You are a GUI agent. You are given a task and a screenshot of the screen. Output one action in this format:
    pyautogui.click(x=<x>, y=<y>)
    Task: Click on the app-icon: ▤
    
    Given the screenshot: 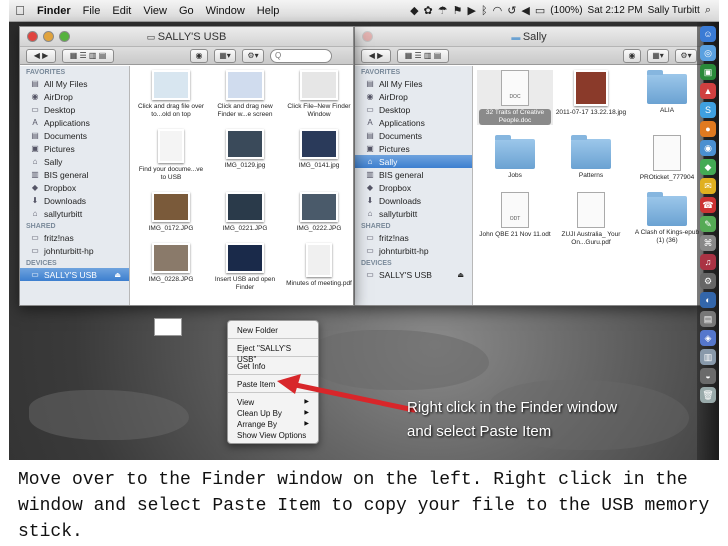 What is the action you would take?
    pyautogui.click(x=708, y=319)
    